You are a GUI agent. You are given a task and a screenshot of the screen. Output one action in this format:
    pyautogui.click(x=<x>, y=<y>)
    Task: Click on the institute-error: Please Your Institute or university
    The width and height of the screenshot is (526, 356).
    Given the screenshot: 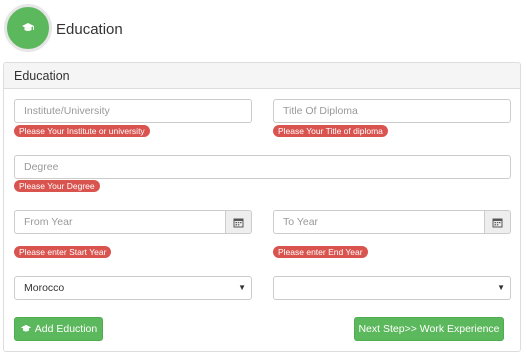 What is the action you would take?
    pyautogui.click(x=82, y=131)
    